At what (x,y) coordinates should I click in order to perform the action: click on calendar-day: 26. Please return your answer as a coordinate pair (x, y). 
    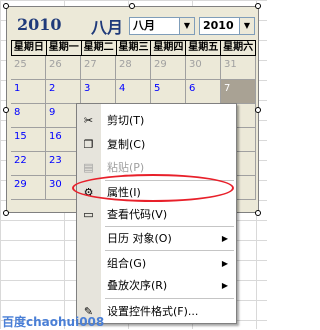
    Looking at the image, I should click on (63, 68).